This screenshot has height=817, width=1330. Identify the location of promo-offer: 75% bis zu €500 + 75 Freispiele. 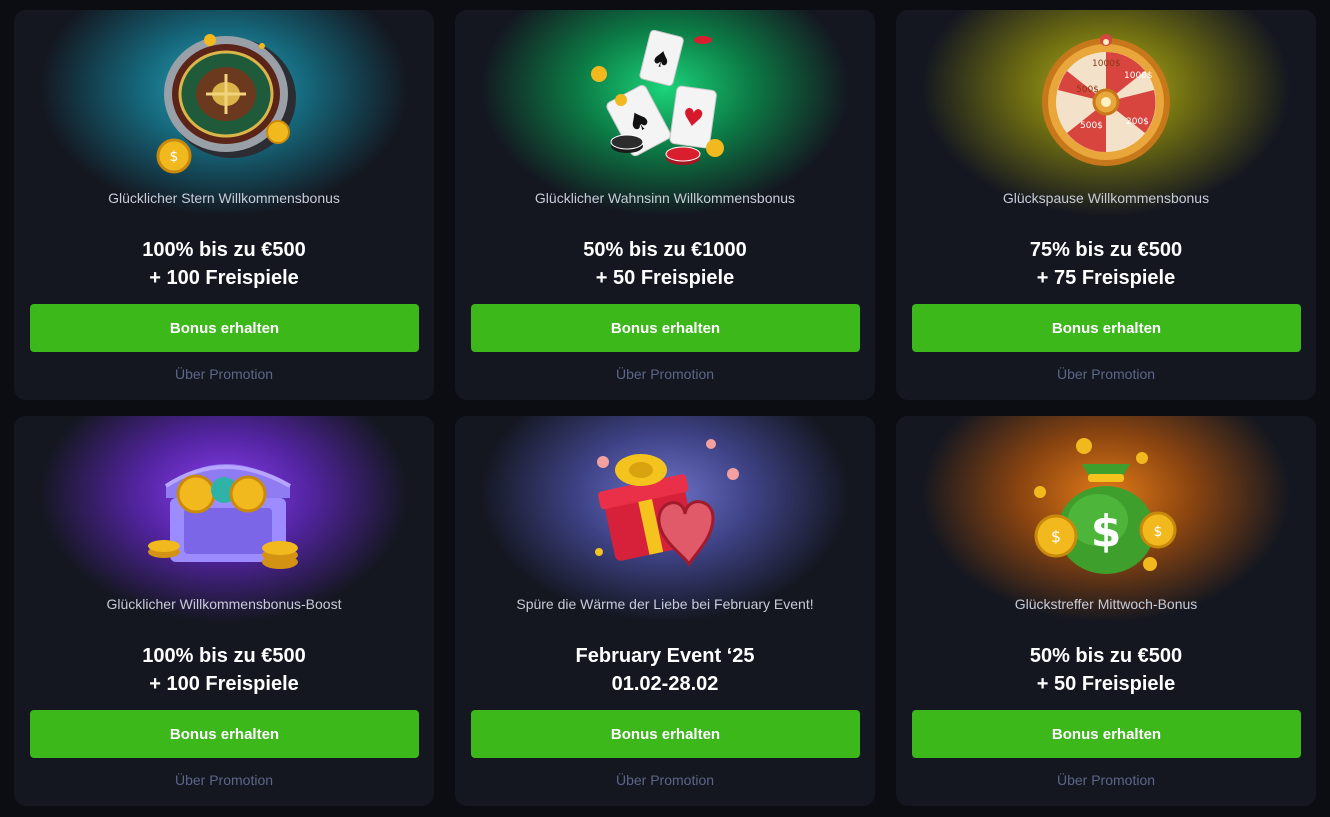
(1106, 264).